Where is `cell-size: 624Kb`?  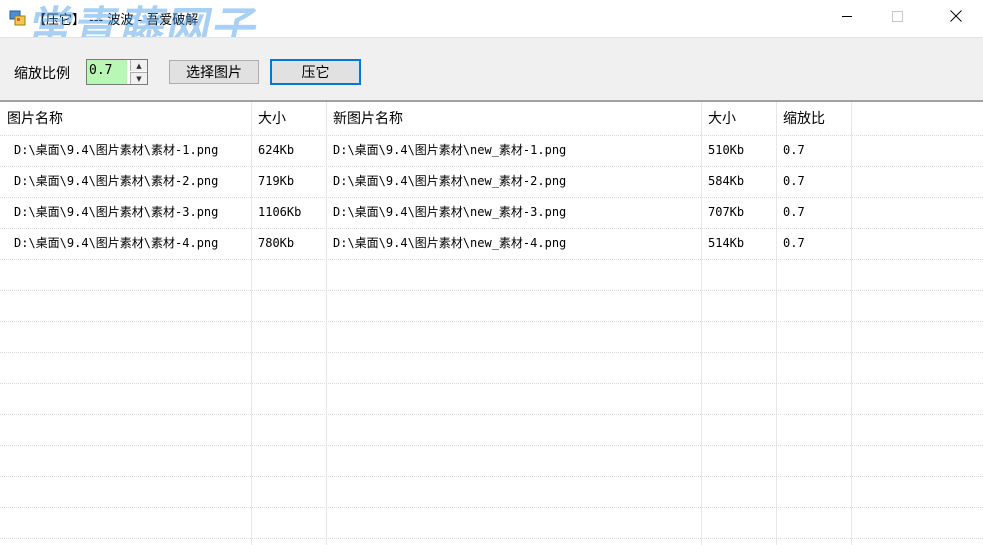
cell-size: 624Kb is located at coordinates (276, 150).